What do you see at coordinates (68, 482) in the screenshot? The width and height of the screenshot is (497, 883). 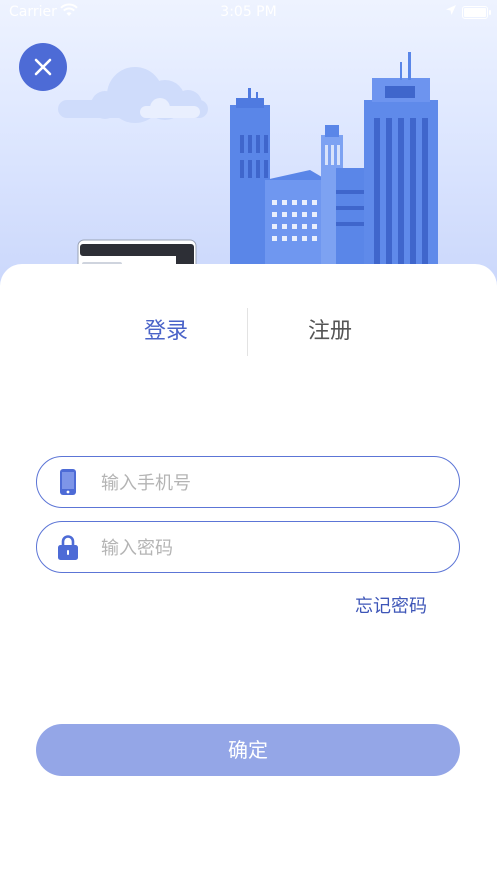 I see `phone-icon` at bounding box center [68, 482].